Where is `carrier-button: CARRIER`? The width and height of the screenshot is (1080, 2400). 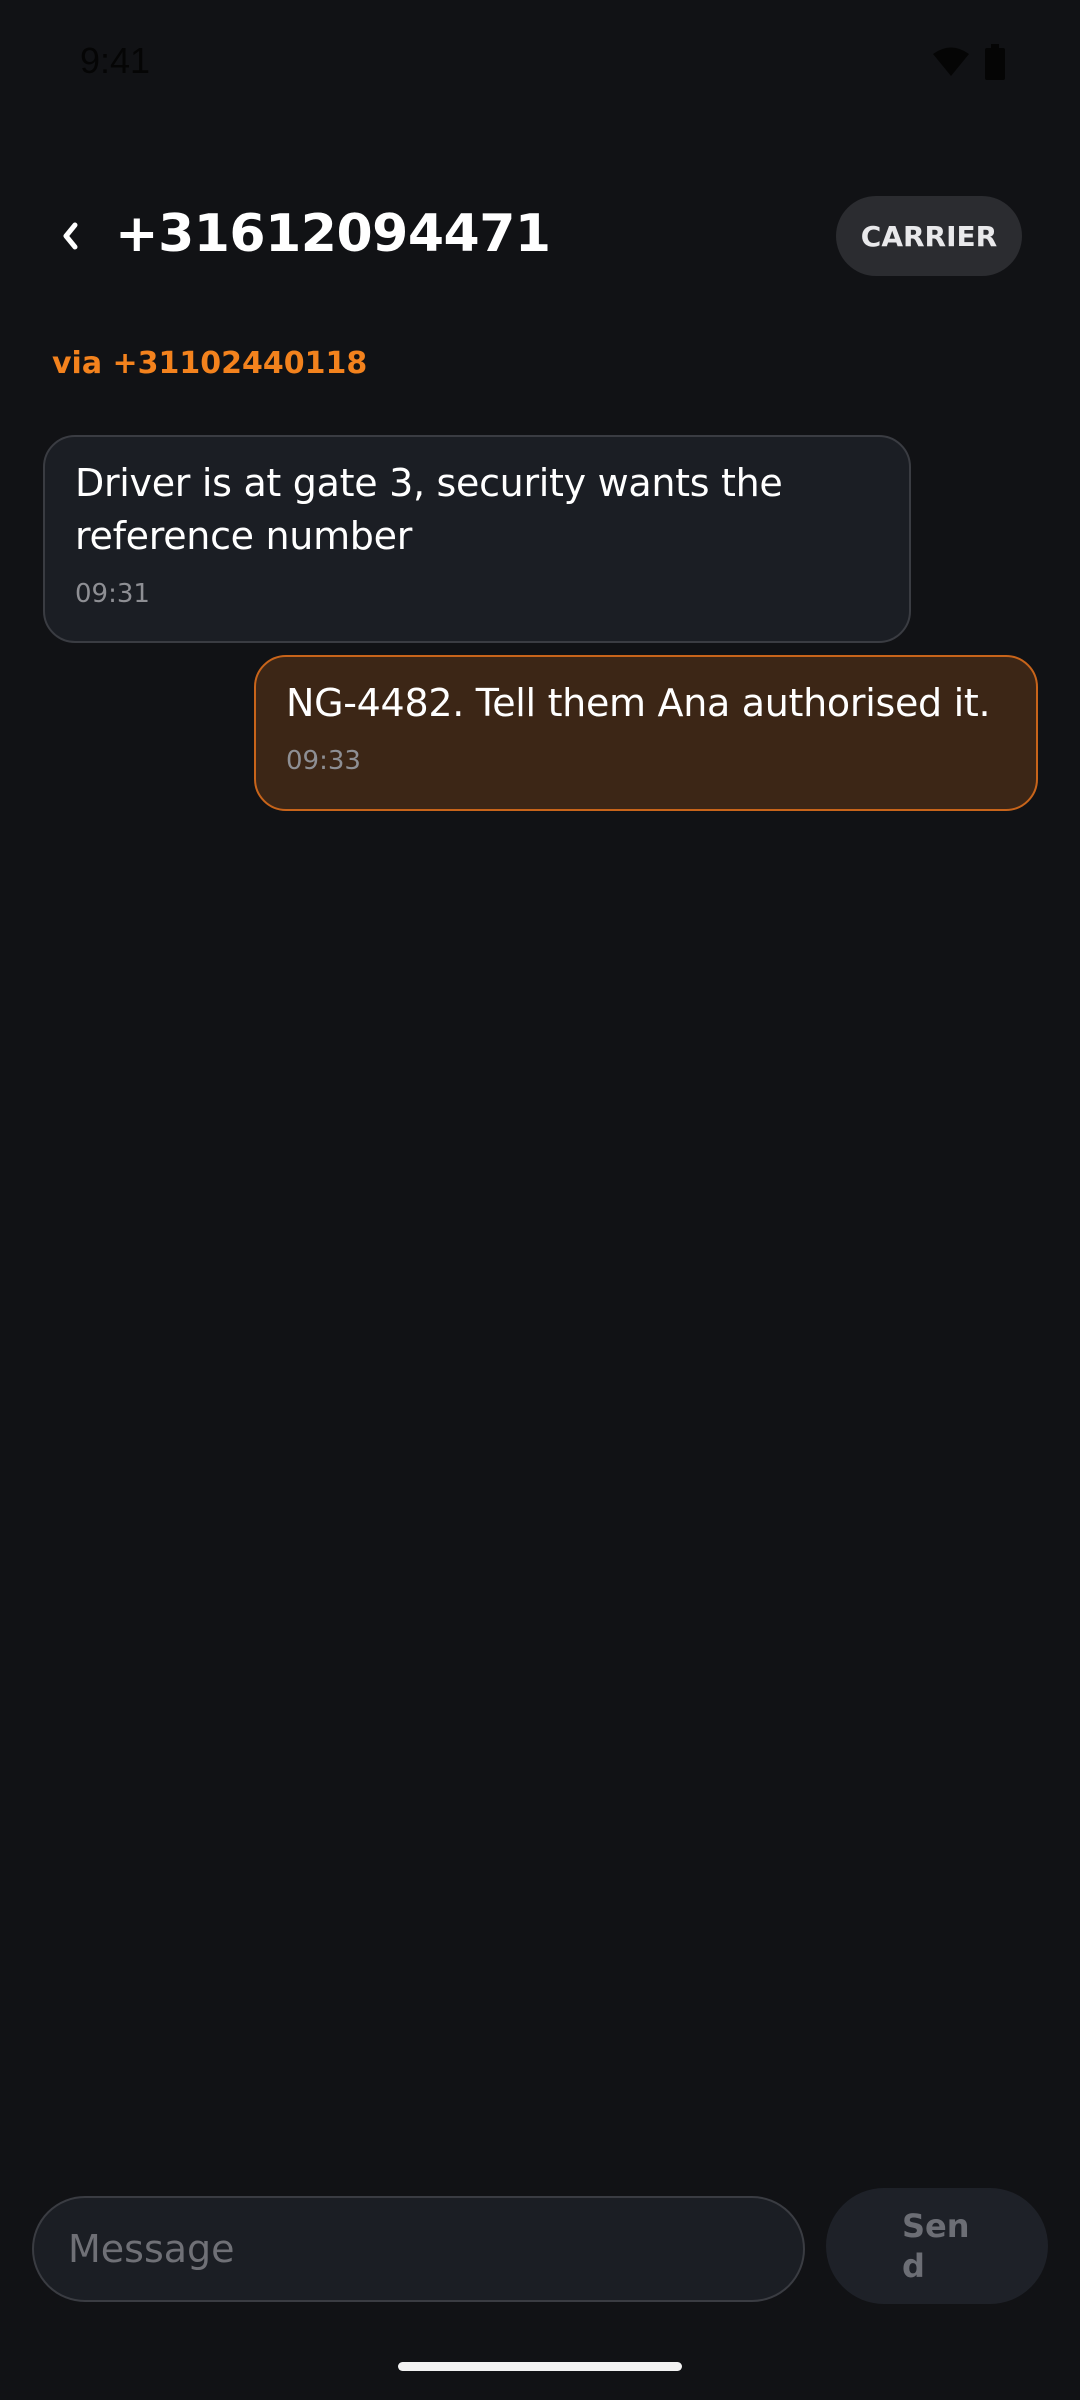 carrier-button: CARRIER is located at coordinates (929, 236).